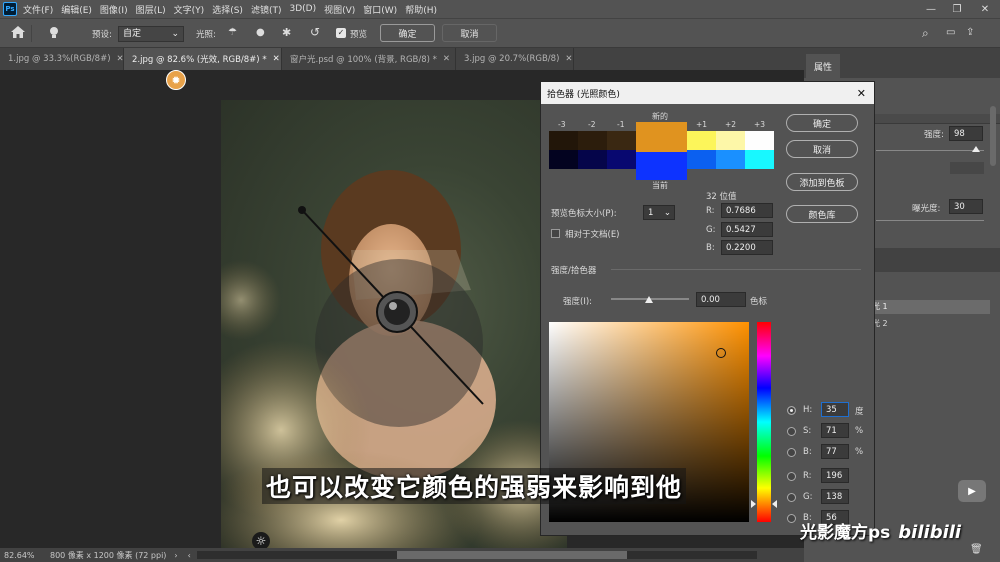 This screenshot has width=1000, height=562. I want to click on panel-scrollbar, so click(993, 136).